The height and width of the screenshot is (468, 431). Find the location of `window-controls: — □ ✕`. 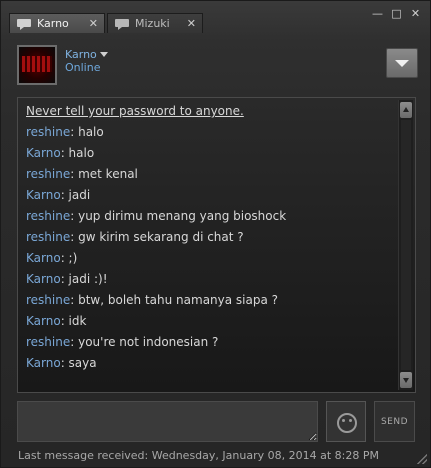

window-controls: — □ ✕ is located at coordinates (396, 13).